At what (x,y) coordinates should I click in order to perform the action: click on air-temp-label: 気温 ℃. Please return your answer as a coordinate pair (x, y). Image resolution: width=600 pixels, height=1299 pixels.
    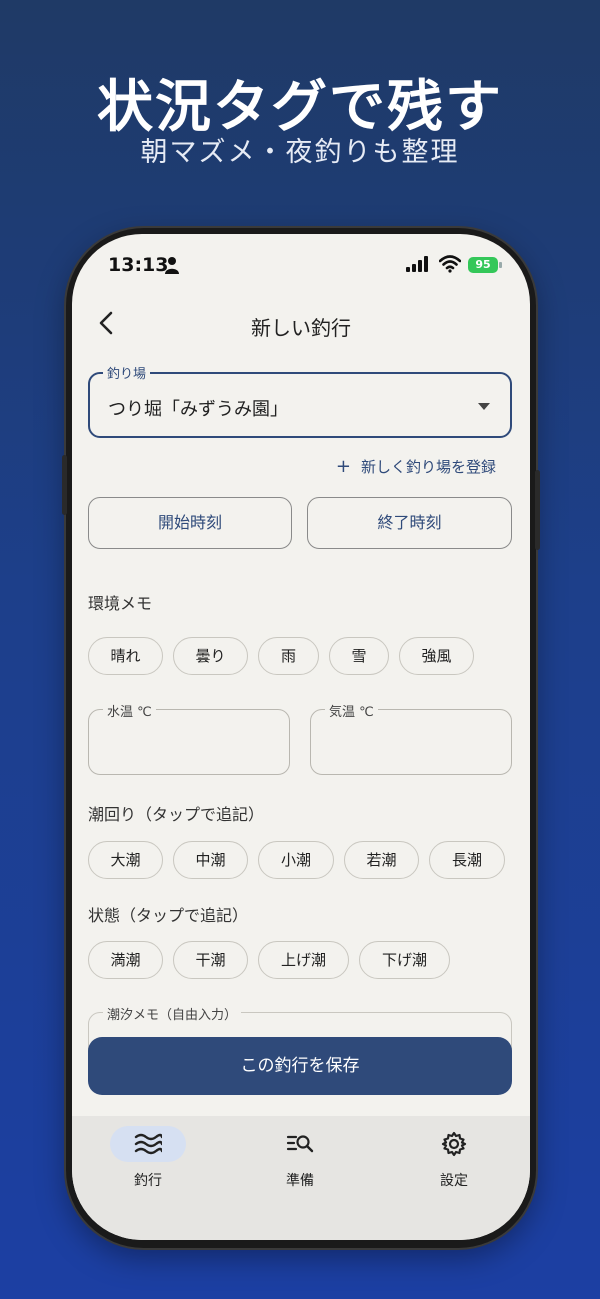
    Looking at the image, I should click on (351, 710).